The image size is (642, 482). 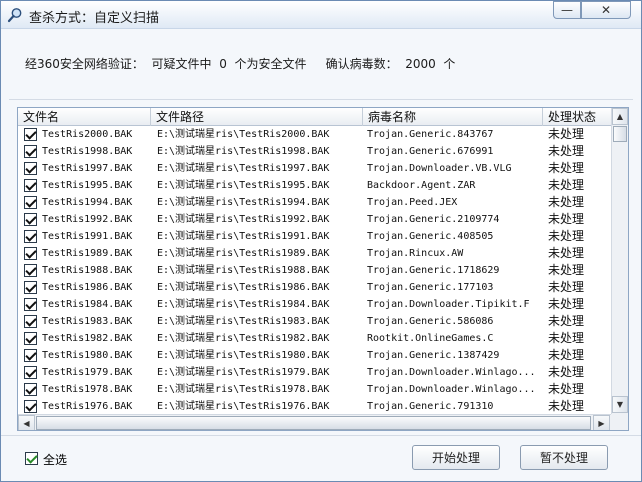 What do you see at coordinates (87, 253) in the screenshot?
I see `cell-filename: TestRis1989.BAK` at bounding box center [87, 253].